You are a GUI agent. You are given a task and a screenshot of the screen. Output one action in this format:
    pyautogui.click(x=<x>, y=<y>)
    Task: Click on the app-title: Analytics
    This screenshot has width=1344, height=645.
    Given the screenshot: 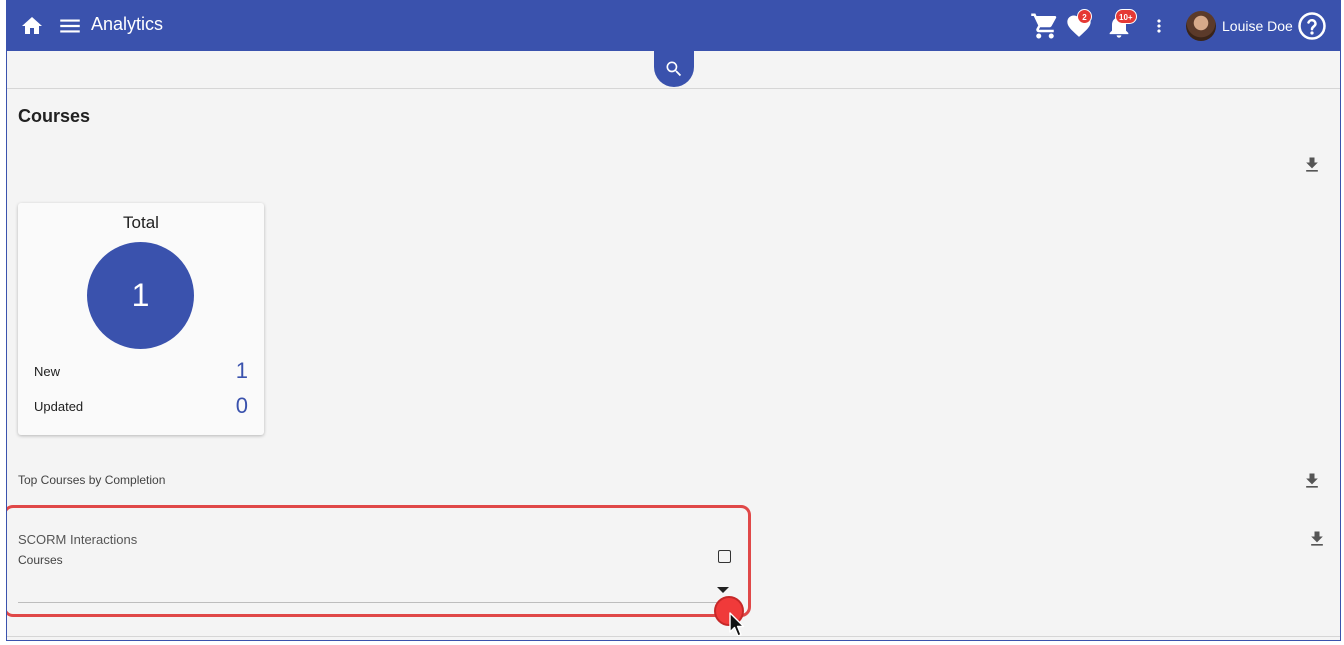 What is the action you would take?
    pyautogui.click(x=127, y=24)
    